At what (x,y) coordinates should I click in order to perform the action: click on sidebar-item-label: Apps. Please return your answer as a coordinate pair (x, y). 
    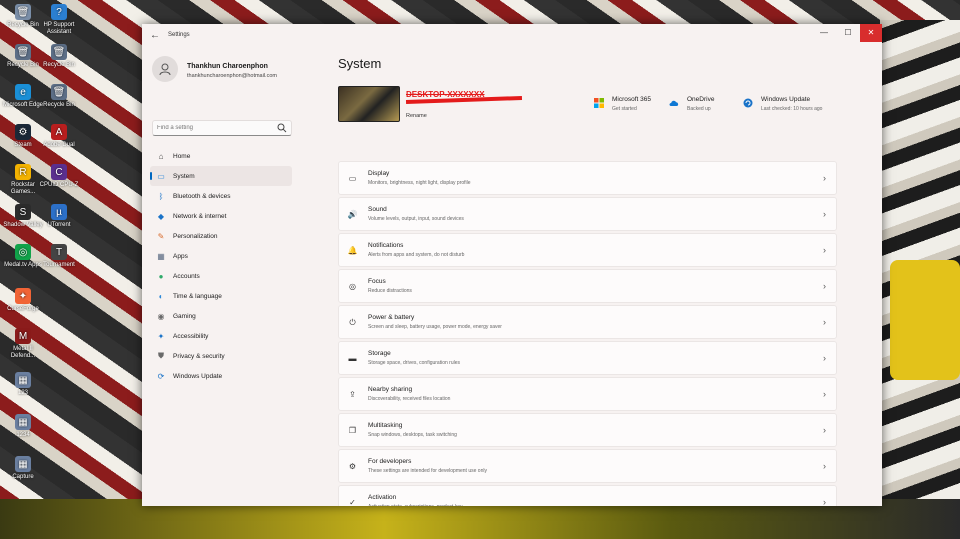
    Looking at the image, I should click on (180, 256).